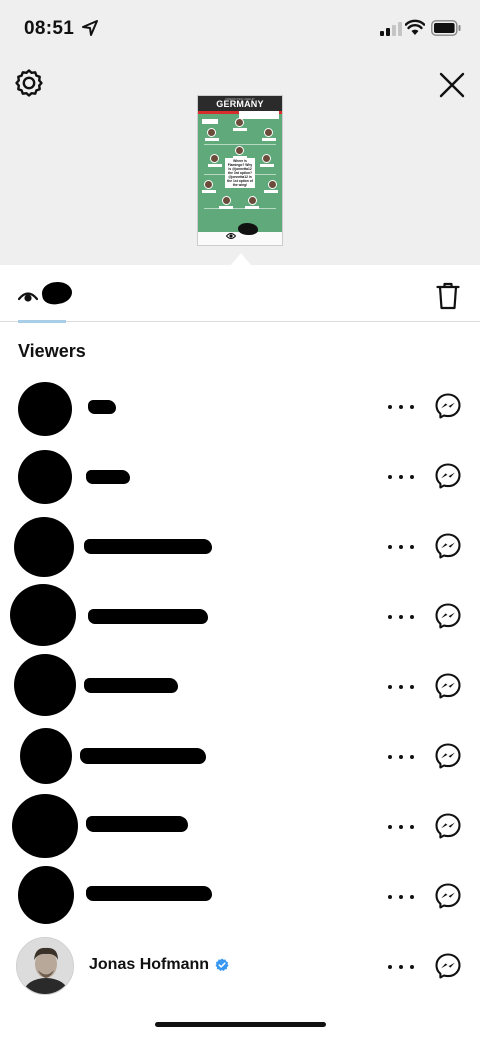  I want to click on active-tab-indicator, so click(42, 321).